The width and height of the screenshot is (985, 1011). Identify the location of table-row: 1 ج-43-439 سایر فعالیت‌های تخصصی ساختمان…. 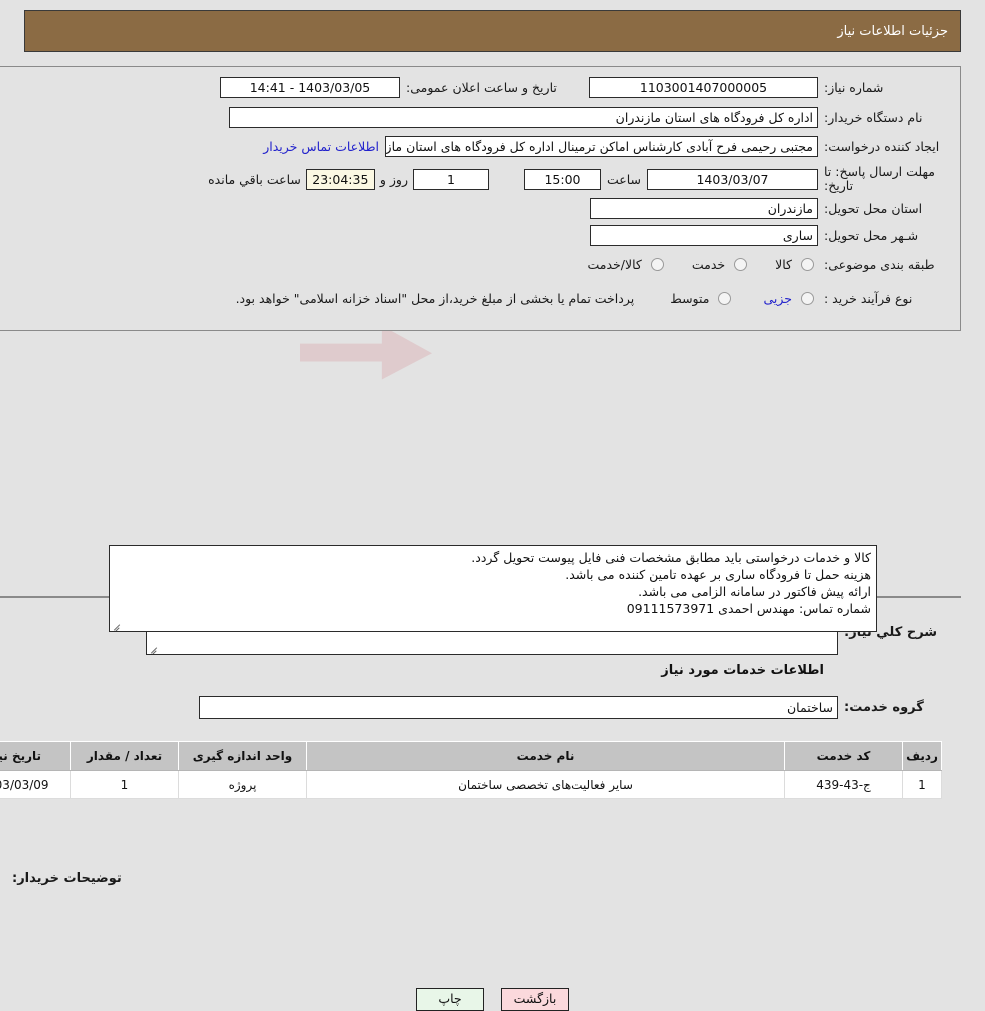
(471, 784).